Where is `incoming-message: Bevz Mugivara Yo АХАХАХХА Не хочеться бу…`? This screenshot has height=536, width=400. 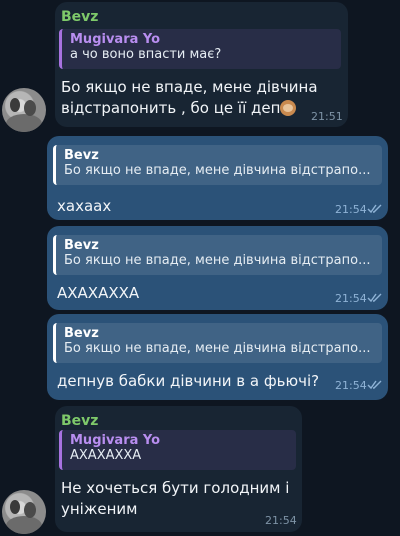 incoming-message: Bevz Mugivara Yo АХАХАХХА Не хочеться бу… is located at coordinates (178, 469).